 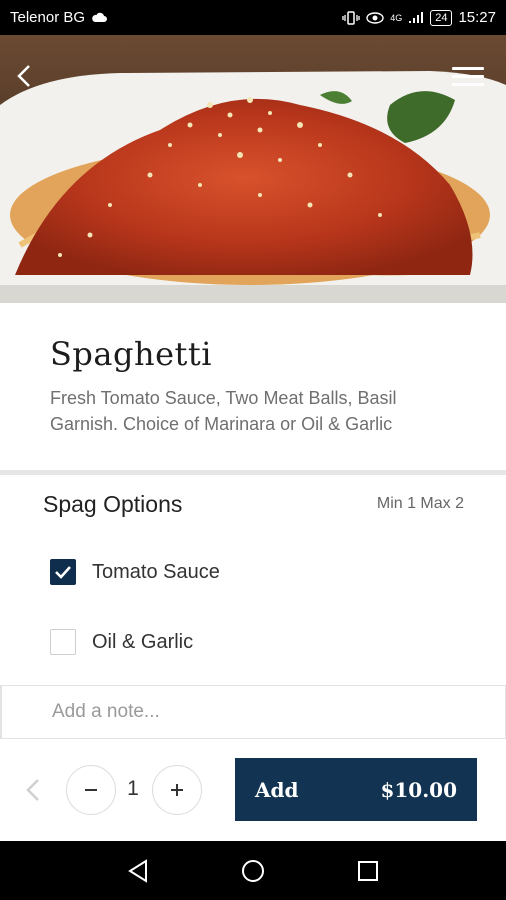 I want to click on nav-back-button, so click(x=138, y=871).